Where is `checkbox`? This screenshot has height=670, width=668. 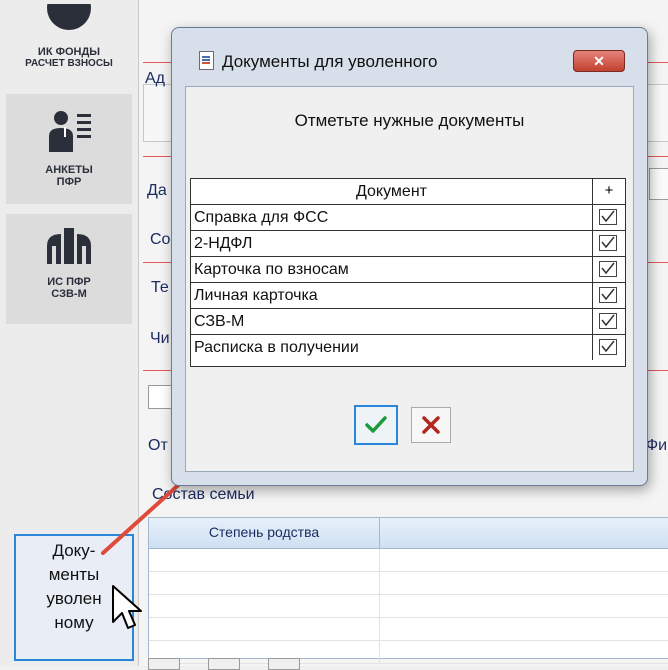 checkbox is located at coordinates (160, 397).